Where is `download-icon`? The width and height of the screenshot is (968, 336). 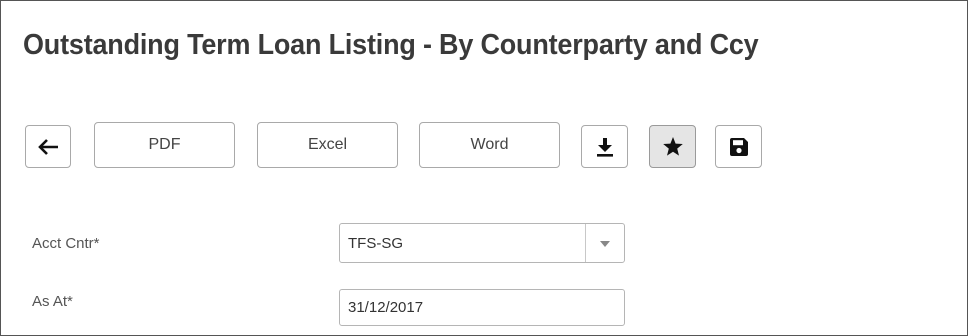 download-icon is located at coordinates (605, 147).